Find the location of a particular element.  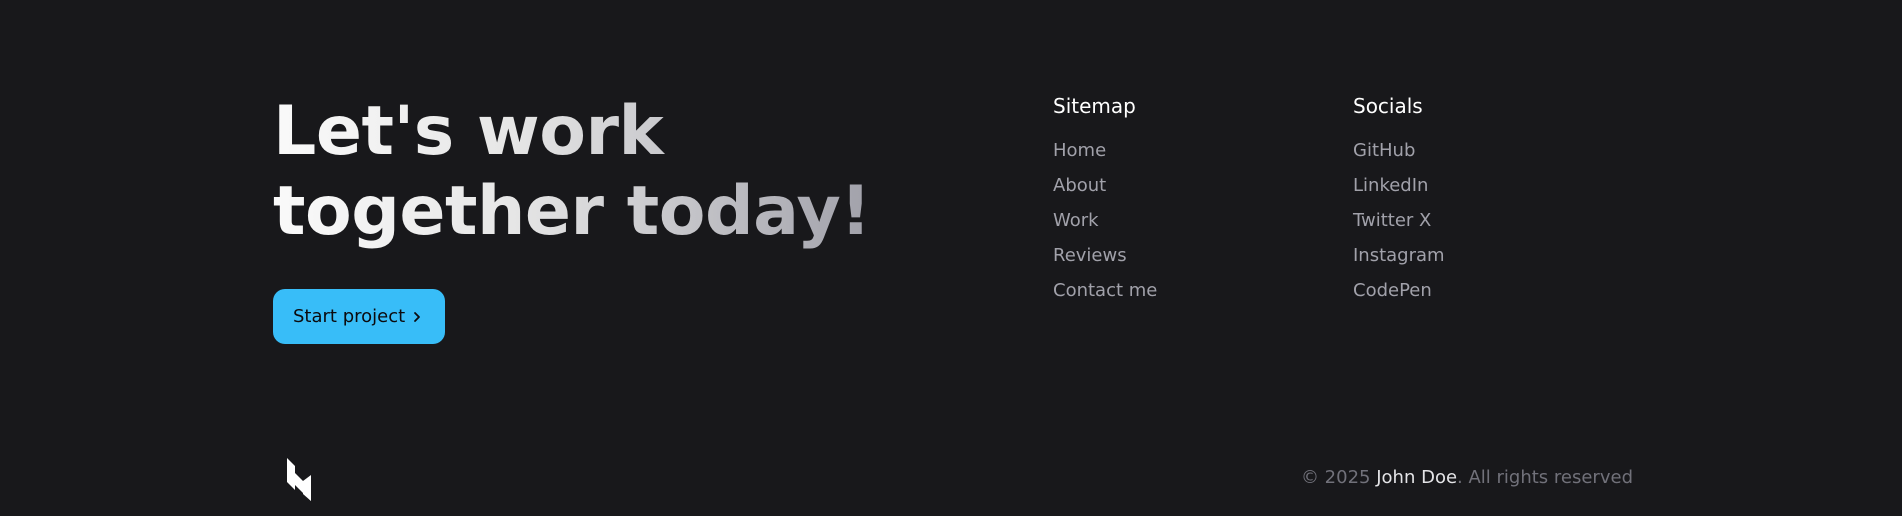

brand-logo-icon is located at coordinates (299, 479).